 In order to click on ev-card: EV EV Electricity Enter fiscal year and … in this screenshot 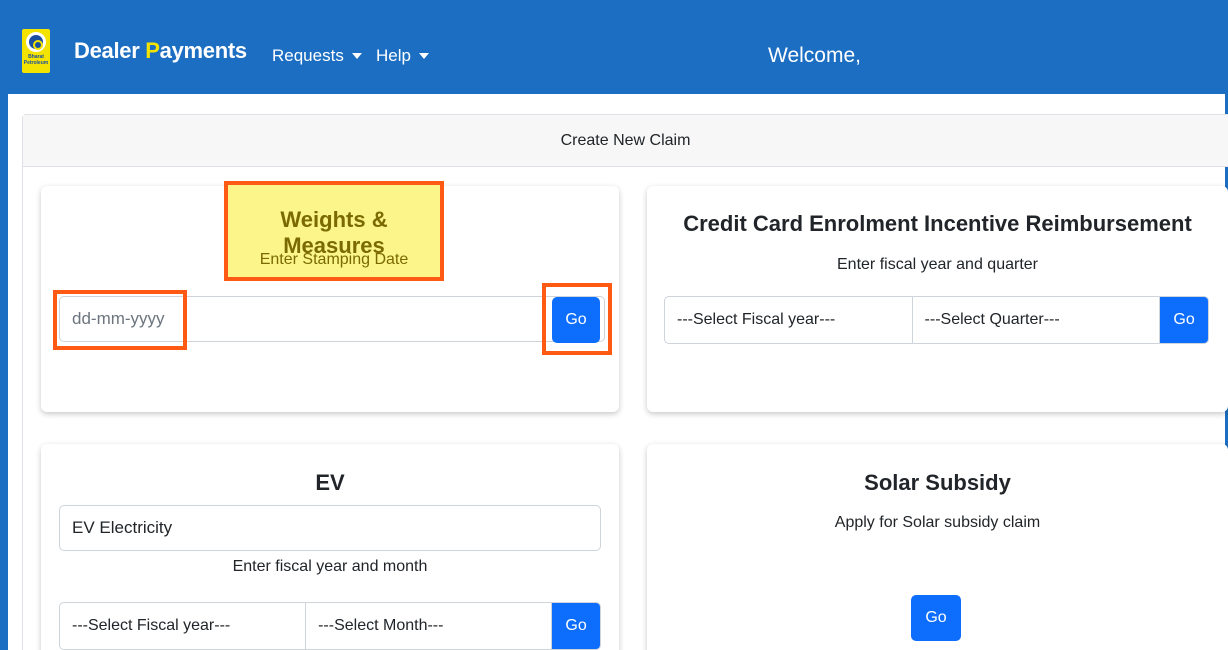, I will do `click(330, 547)`.